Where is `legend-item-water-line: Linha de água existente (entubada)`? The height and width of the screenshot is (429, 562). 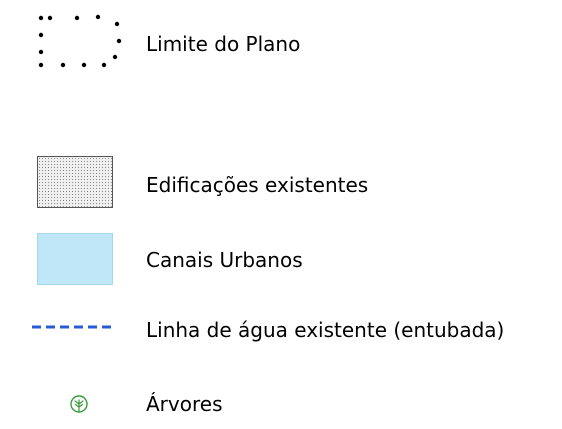 legend-item-water-line: Linha de água existente (entubada) is located at coordinates (281, 333).